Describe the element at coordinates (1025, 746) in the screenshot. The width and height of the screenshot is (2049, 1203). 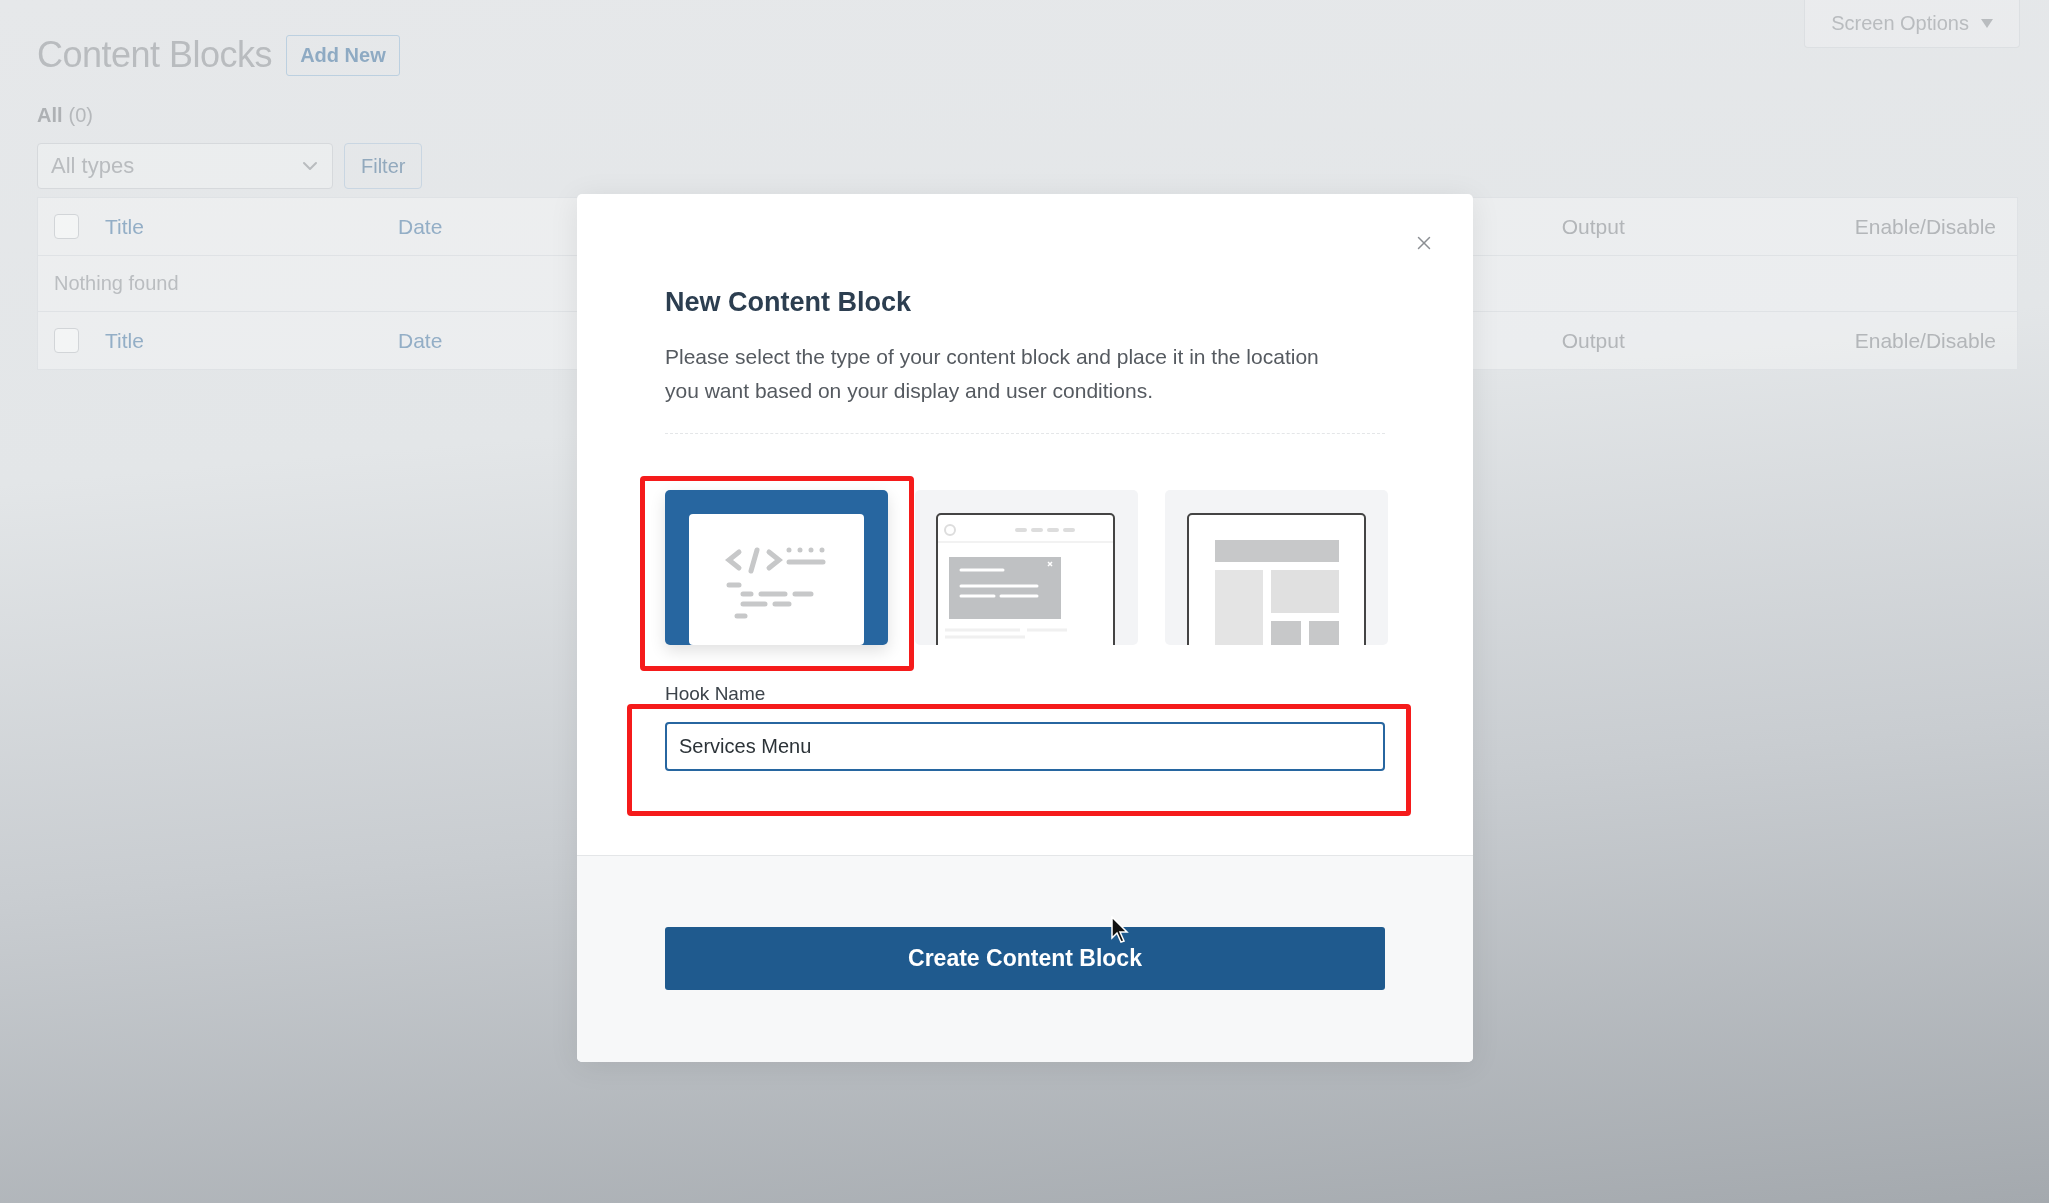
I see `hook-name-input: Services Menu` at that location.